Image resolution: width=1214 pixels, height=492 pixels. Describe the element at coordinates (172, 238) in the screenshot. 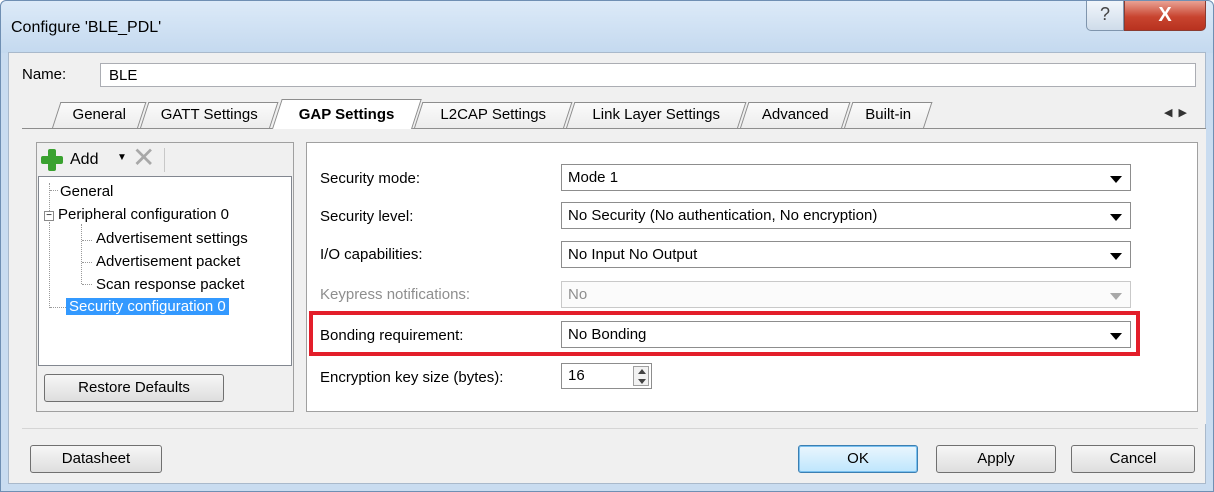

I see `tree-item-advertisement-settings: Advertisement settings` at that location.